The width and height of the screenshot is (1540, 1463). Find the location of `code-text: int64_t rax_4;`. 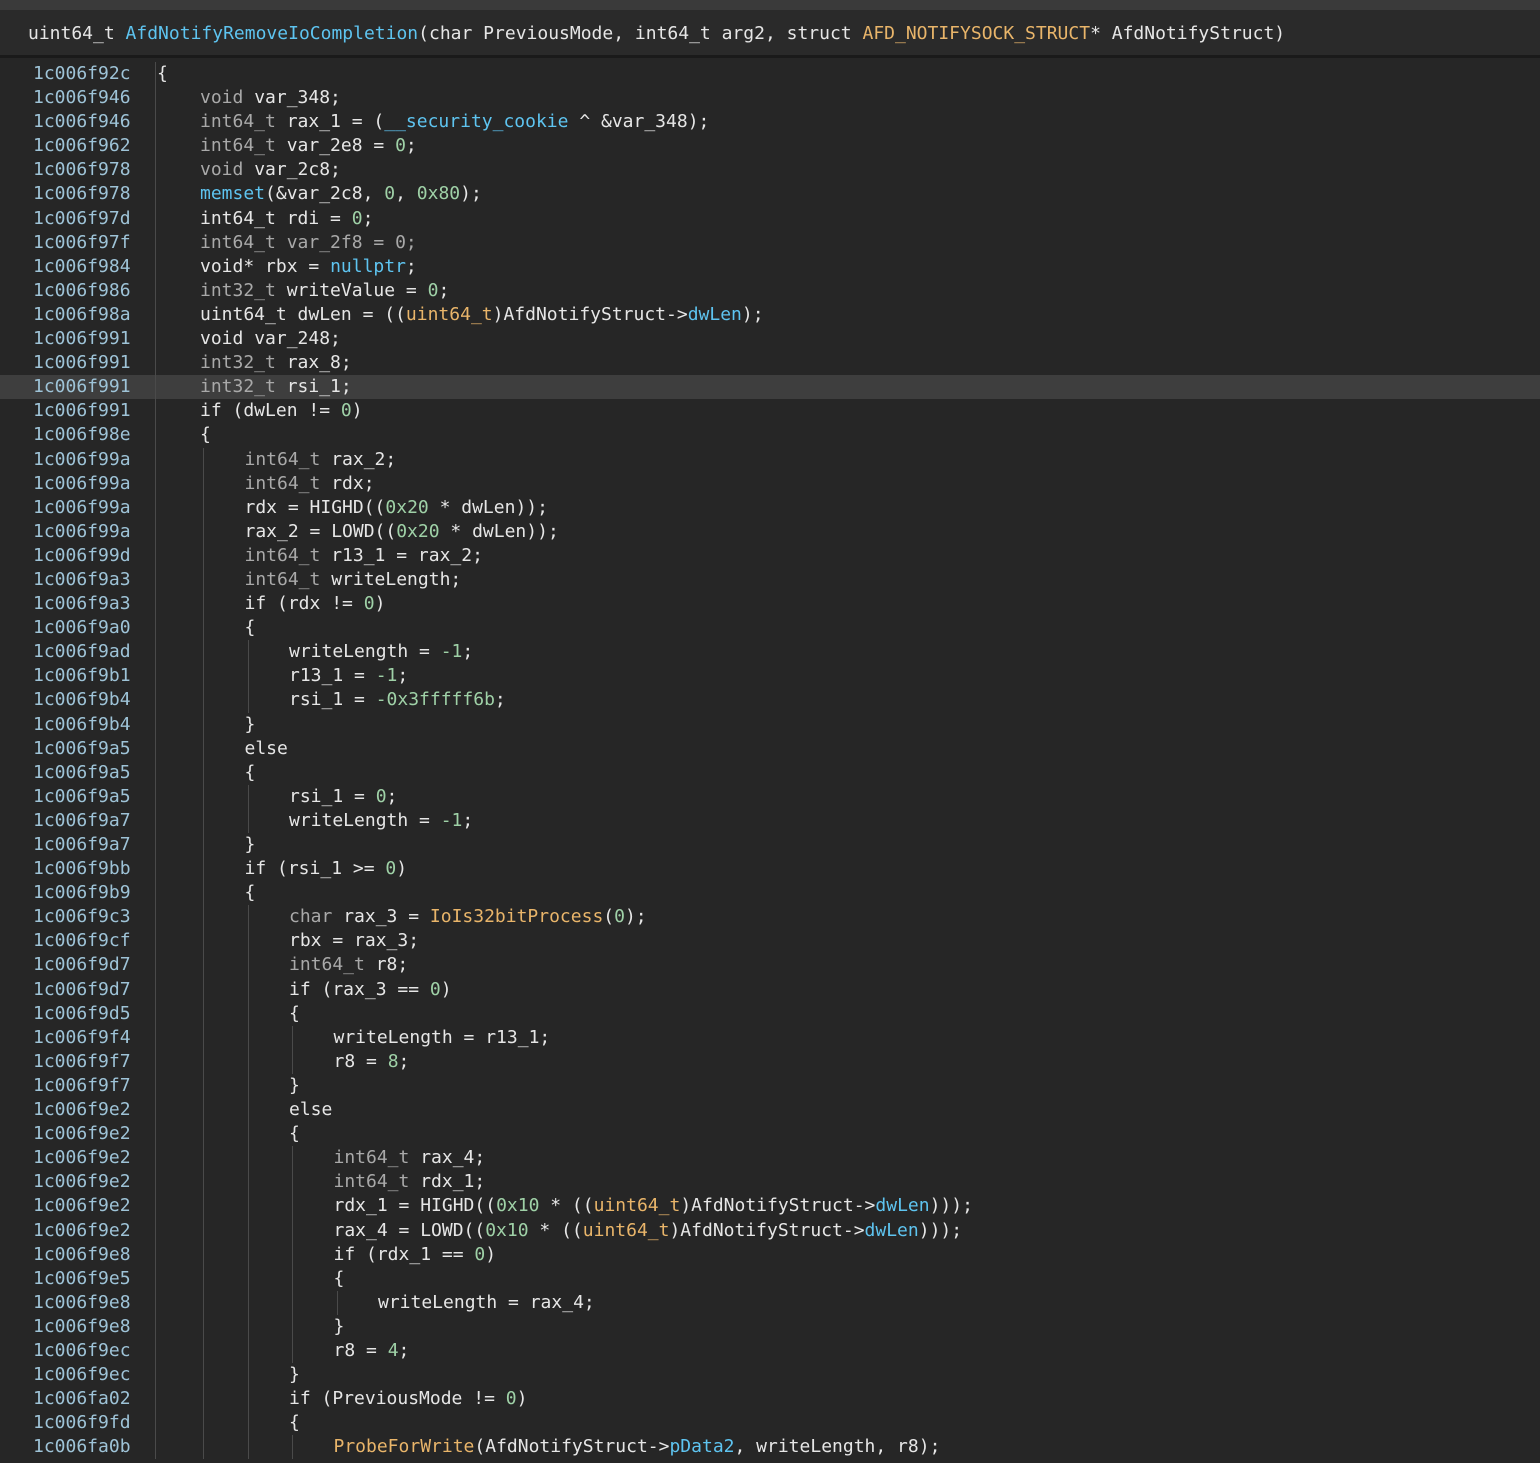

code-text: int64_t rax_4; is located at coordinates (410, 1158).